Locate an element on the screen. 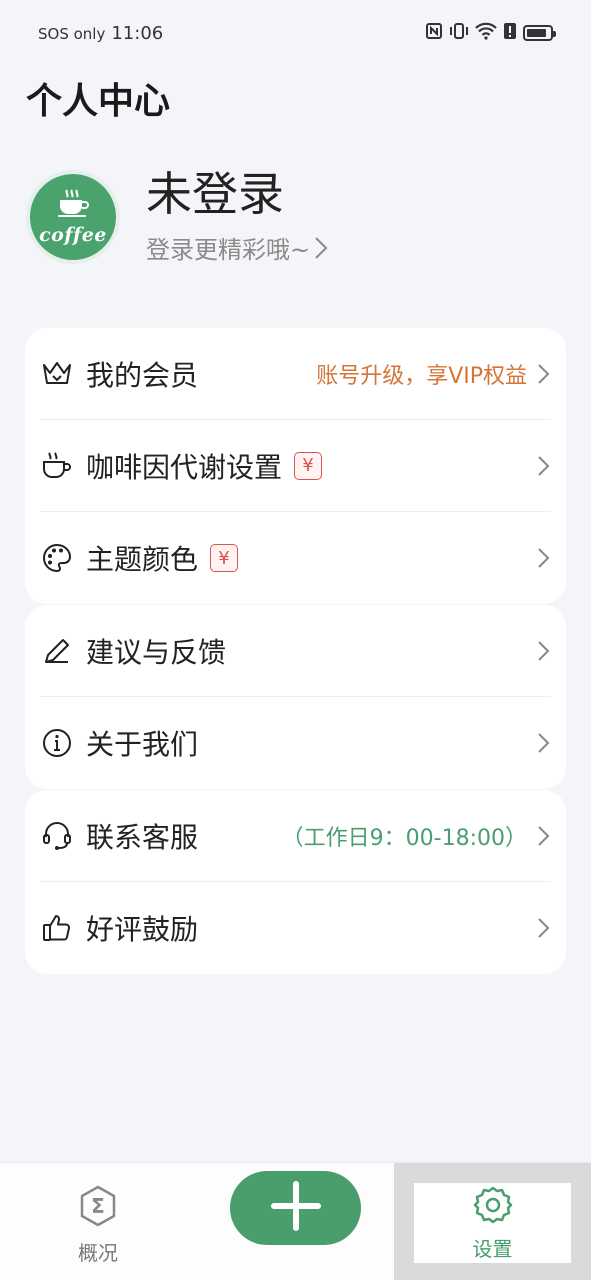 The width and height of the screenshot is (591, 1280). menu-item-customer-service: 联系客服 （工作日9：00-18:00） is located at coordinates (295, 836).